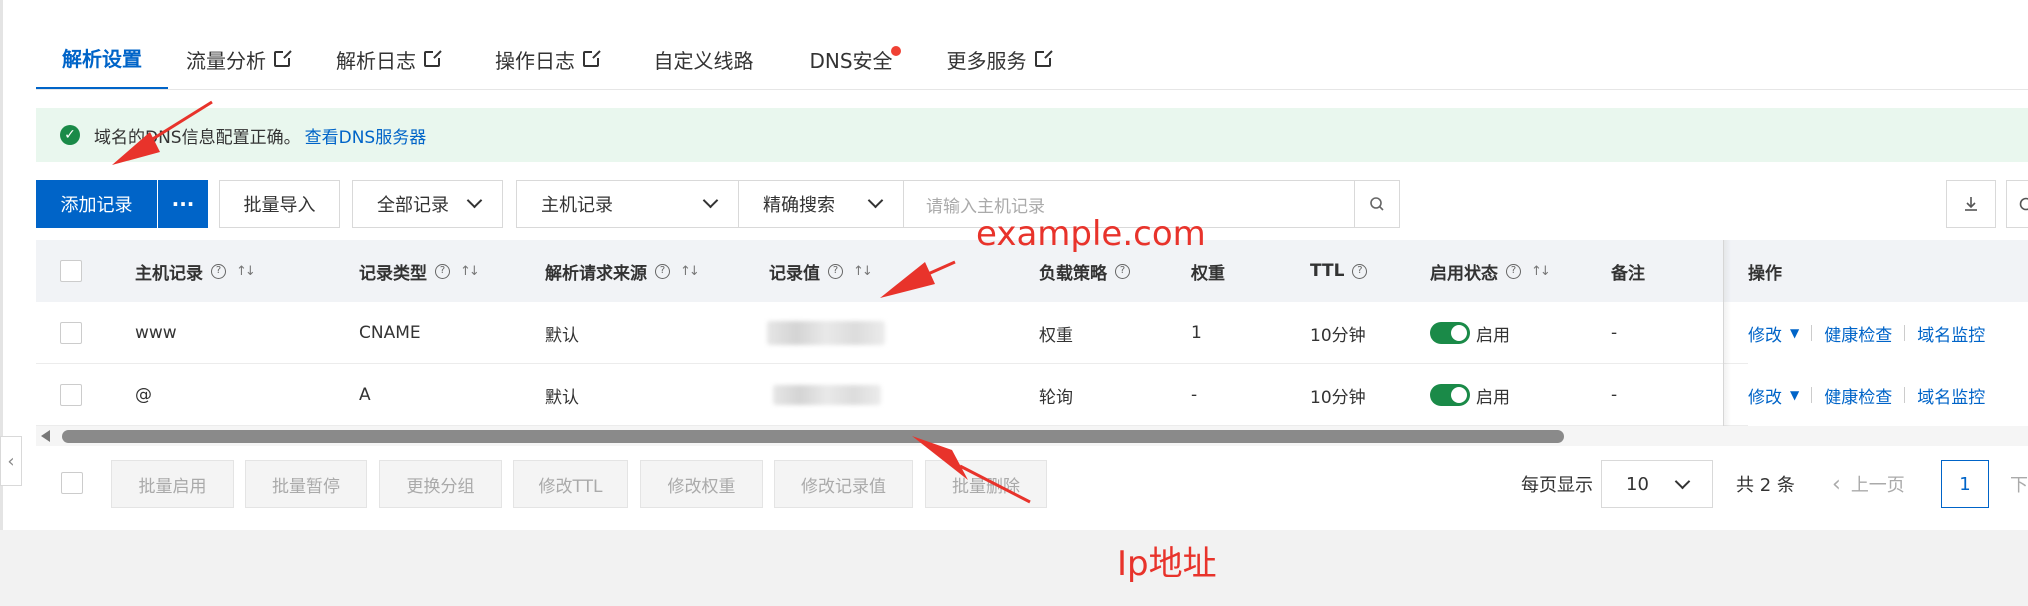 The image size is (2028, 606). What do you see at coordinates (162, 132) in the screenshot?
I see `arrow-to-add-button` at bounding box center [162, 132].